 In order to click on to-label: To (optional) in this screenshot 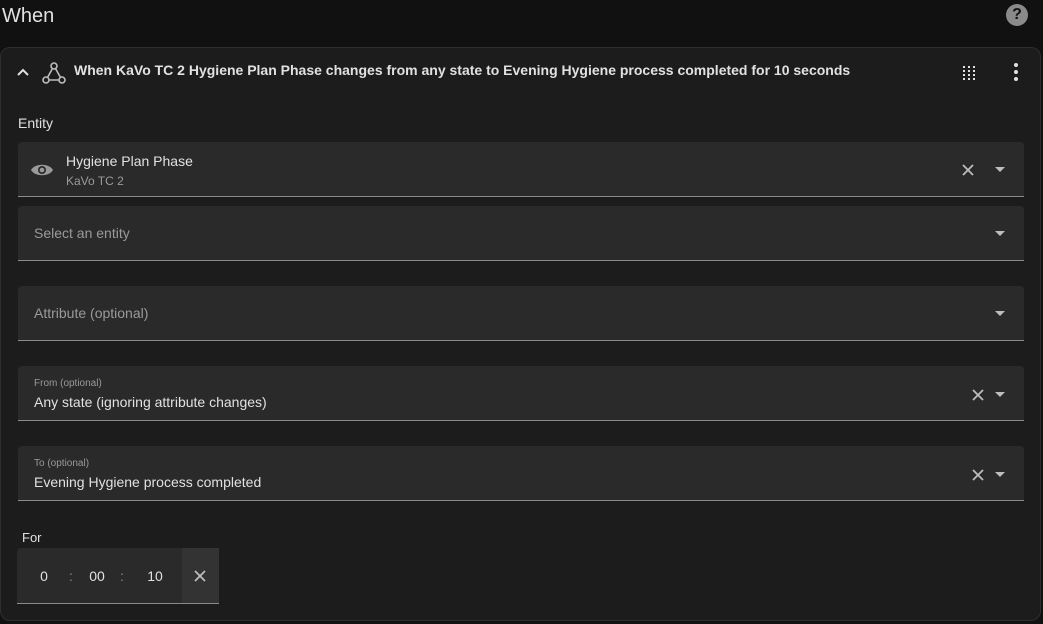, I will do `click(62, 463)`.